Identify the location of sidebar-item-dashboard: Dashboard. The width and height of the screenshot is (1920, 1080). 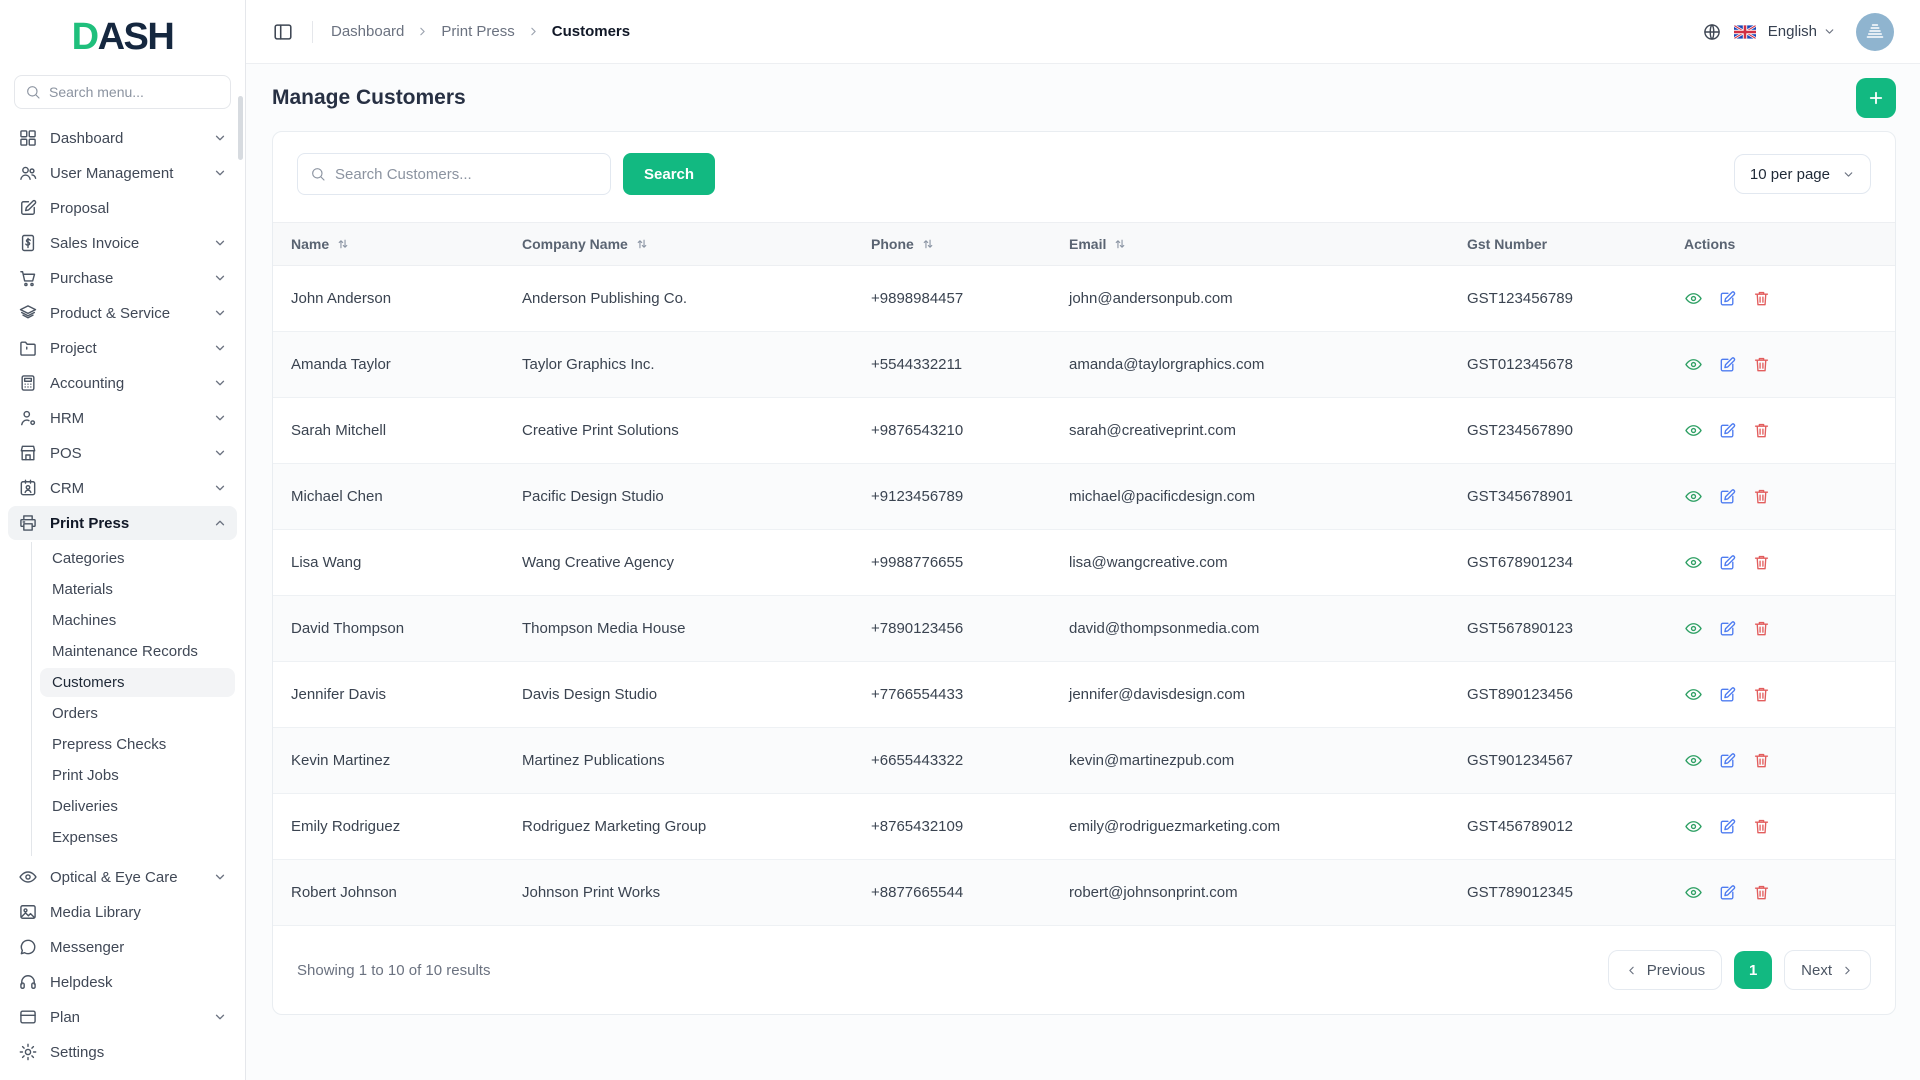
(122, 138).